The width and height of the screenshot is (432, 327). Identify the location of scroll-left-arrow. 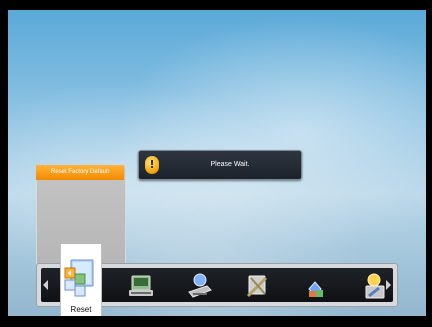
(45, 285).